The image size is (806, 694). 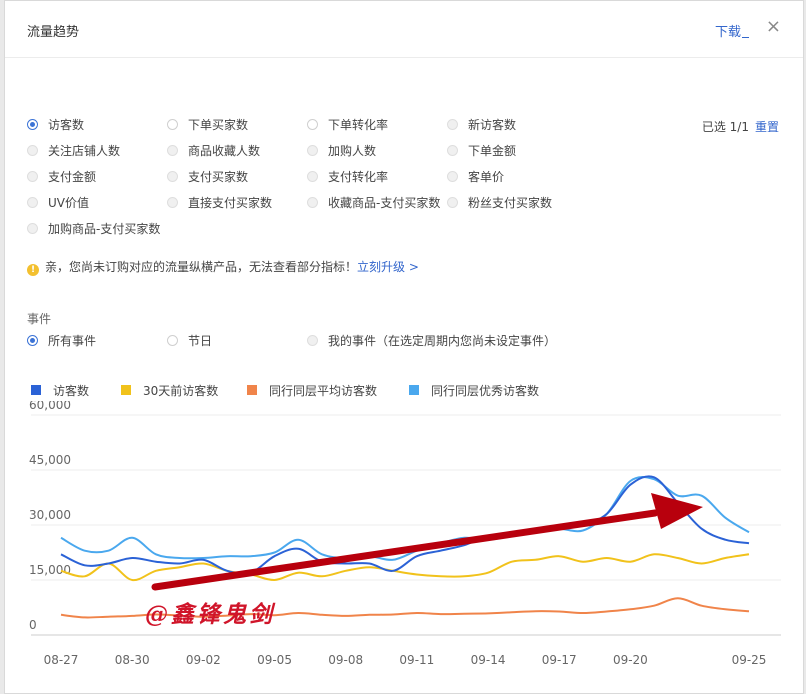 What do you see at coordinates (66, 125) in the screenshot?
I see `metric-label: 访客数` at bounding box center [66, 125].